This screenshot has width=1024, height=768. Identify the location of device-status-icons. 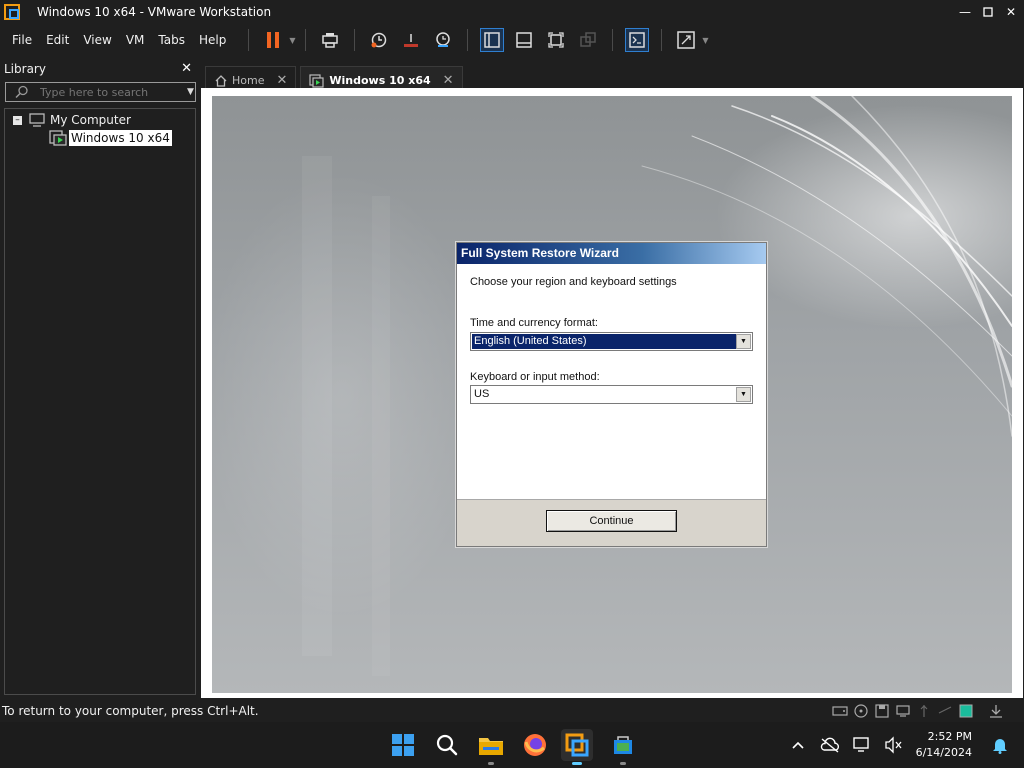
(915, 711).